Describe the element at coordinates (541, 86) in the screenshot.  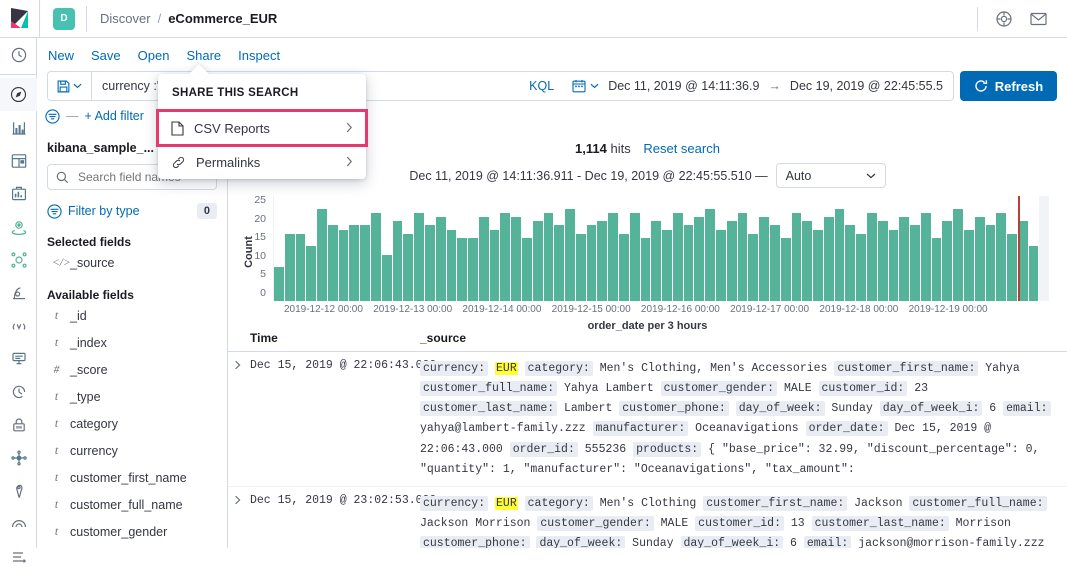
I see `query-language-button: KQL` at that location.